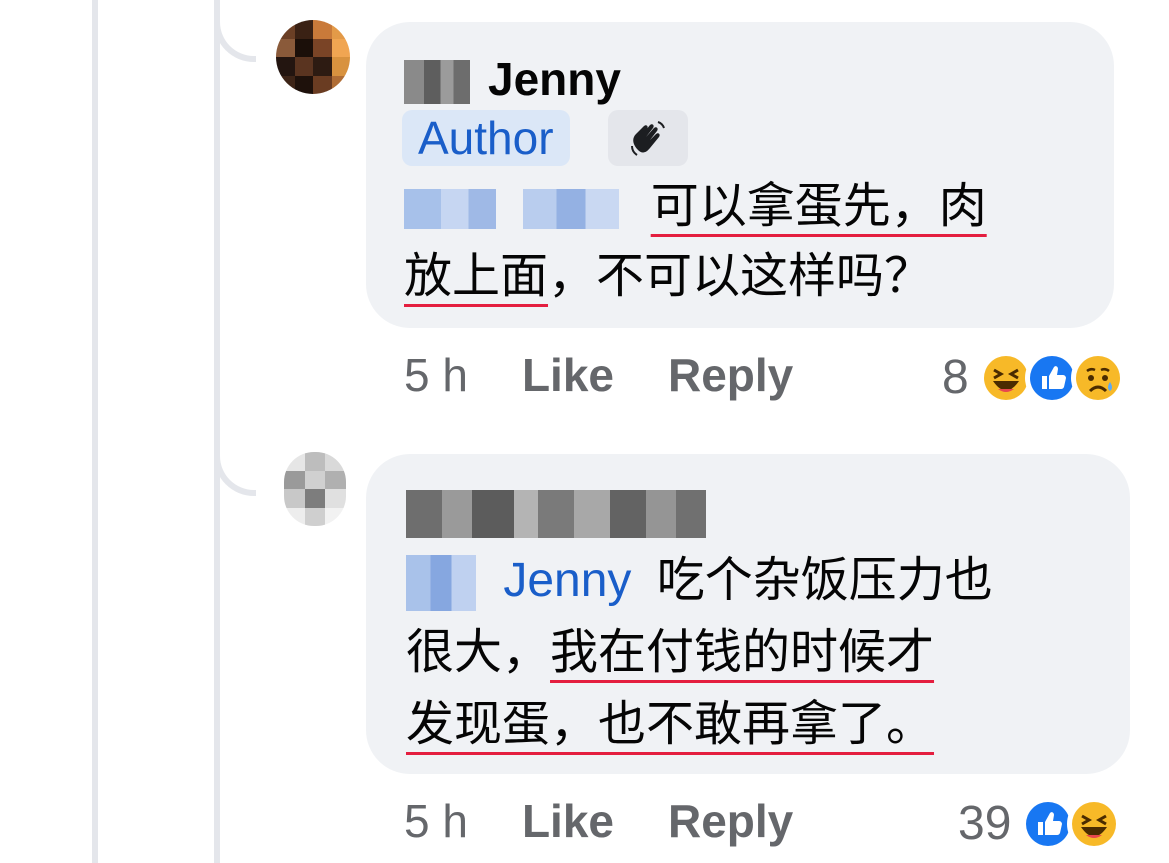 The image size is (1169, 863). I want to click on comment-text-line: 很大，我在付钱的时候才, so click(670, 653).